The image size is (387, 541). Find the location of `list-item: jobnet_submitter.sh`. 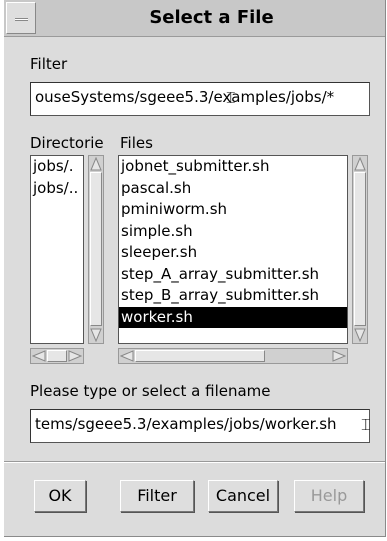

list-item: jobnet_submitter.sh is located at coordinates (233, 167).